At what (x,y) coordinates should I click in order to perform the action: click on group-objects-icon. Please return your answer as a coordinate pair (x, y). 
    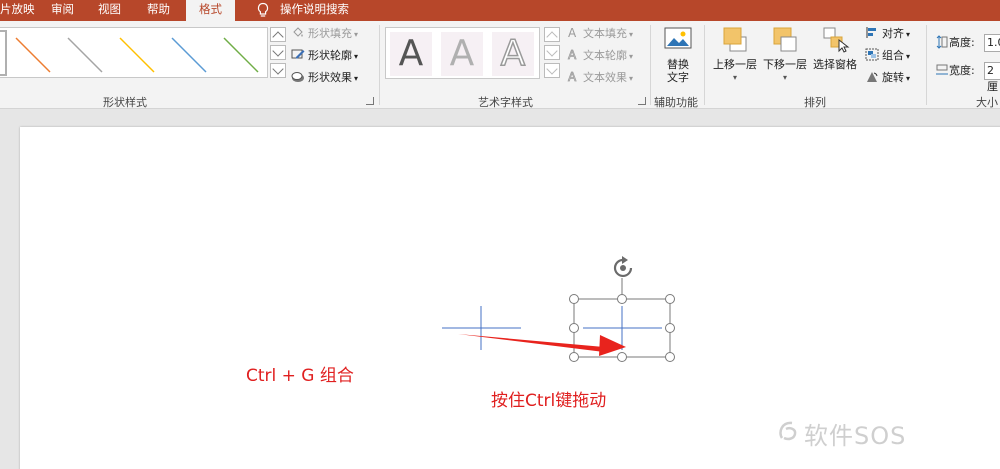
    Looking at the image, I should click on (872, 54).